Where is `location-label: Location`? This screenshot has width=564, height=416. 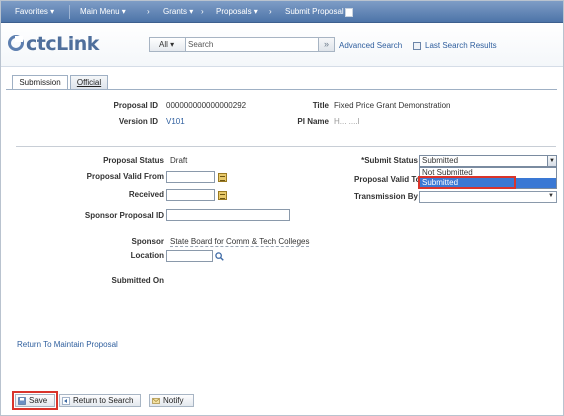
location-label: Location is located at coordinates (147, 255).